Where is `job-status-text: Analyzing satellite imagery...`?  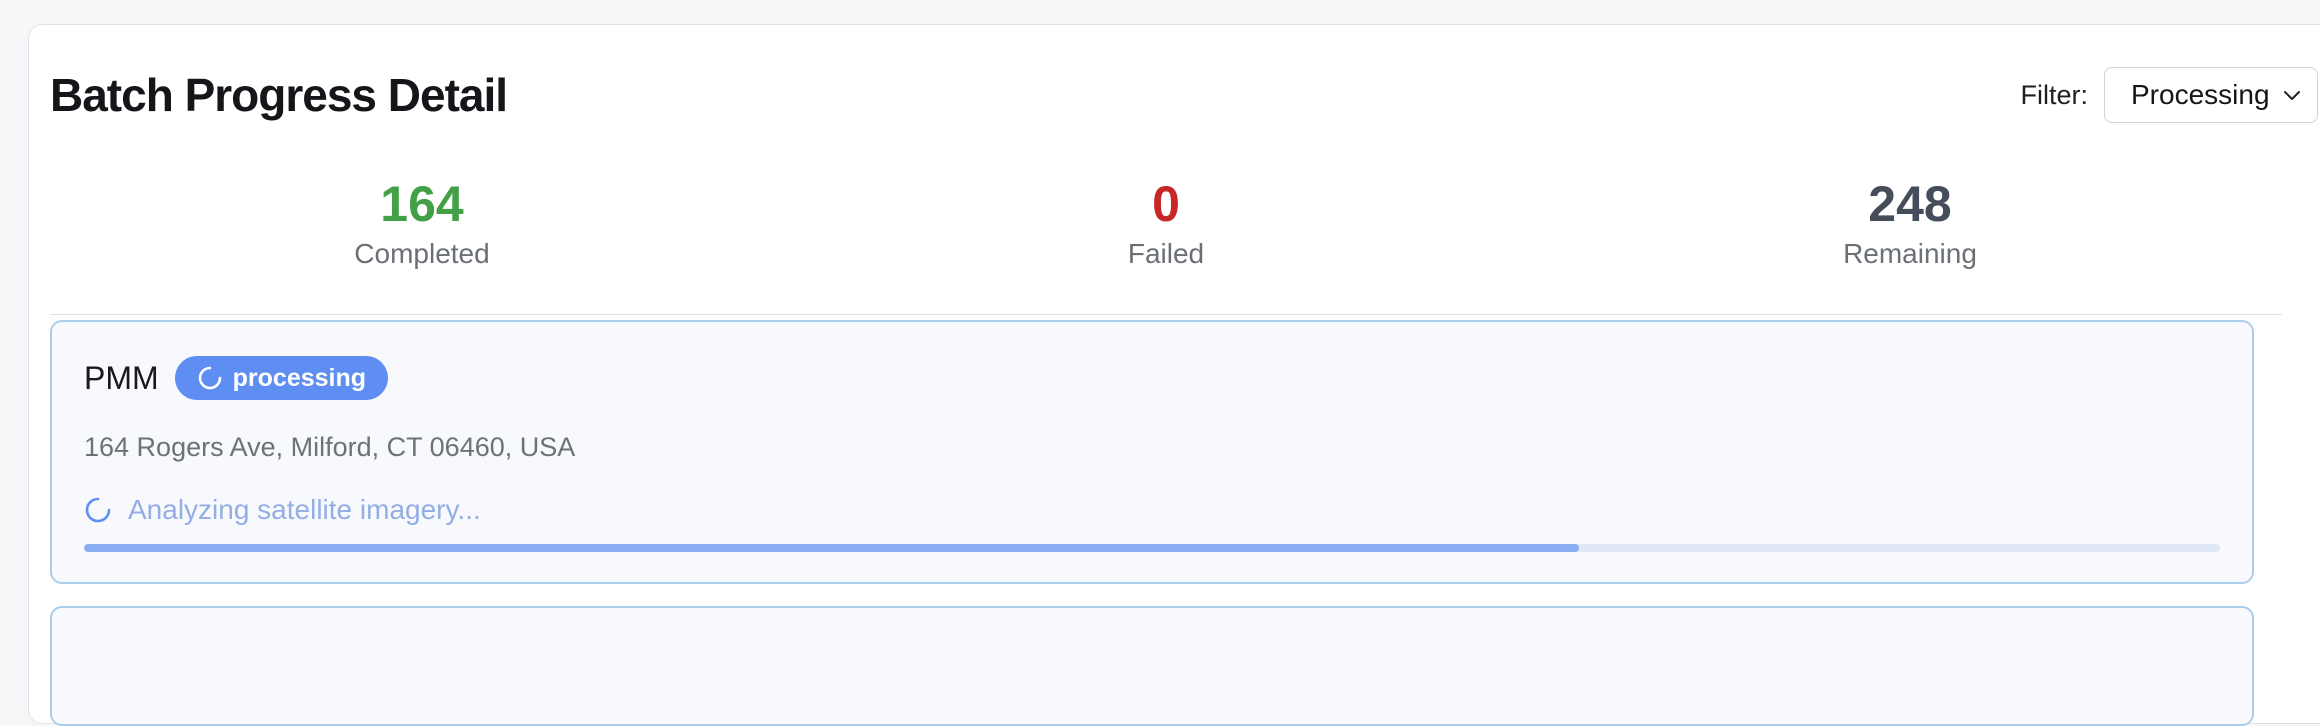
job-status-text: Analyzing satellite imagery... is located at coordinates (304, 509).